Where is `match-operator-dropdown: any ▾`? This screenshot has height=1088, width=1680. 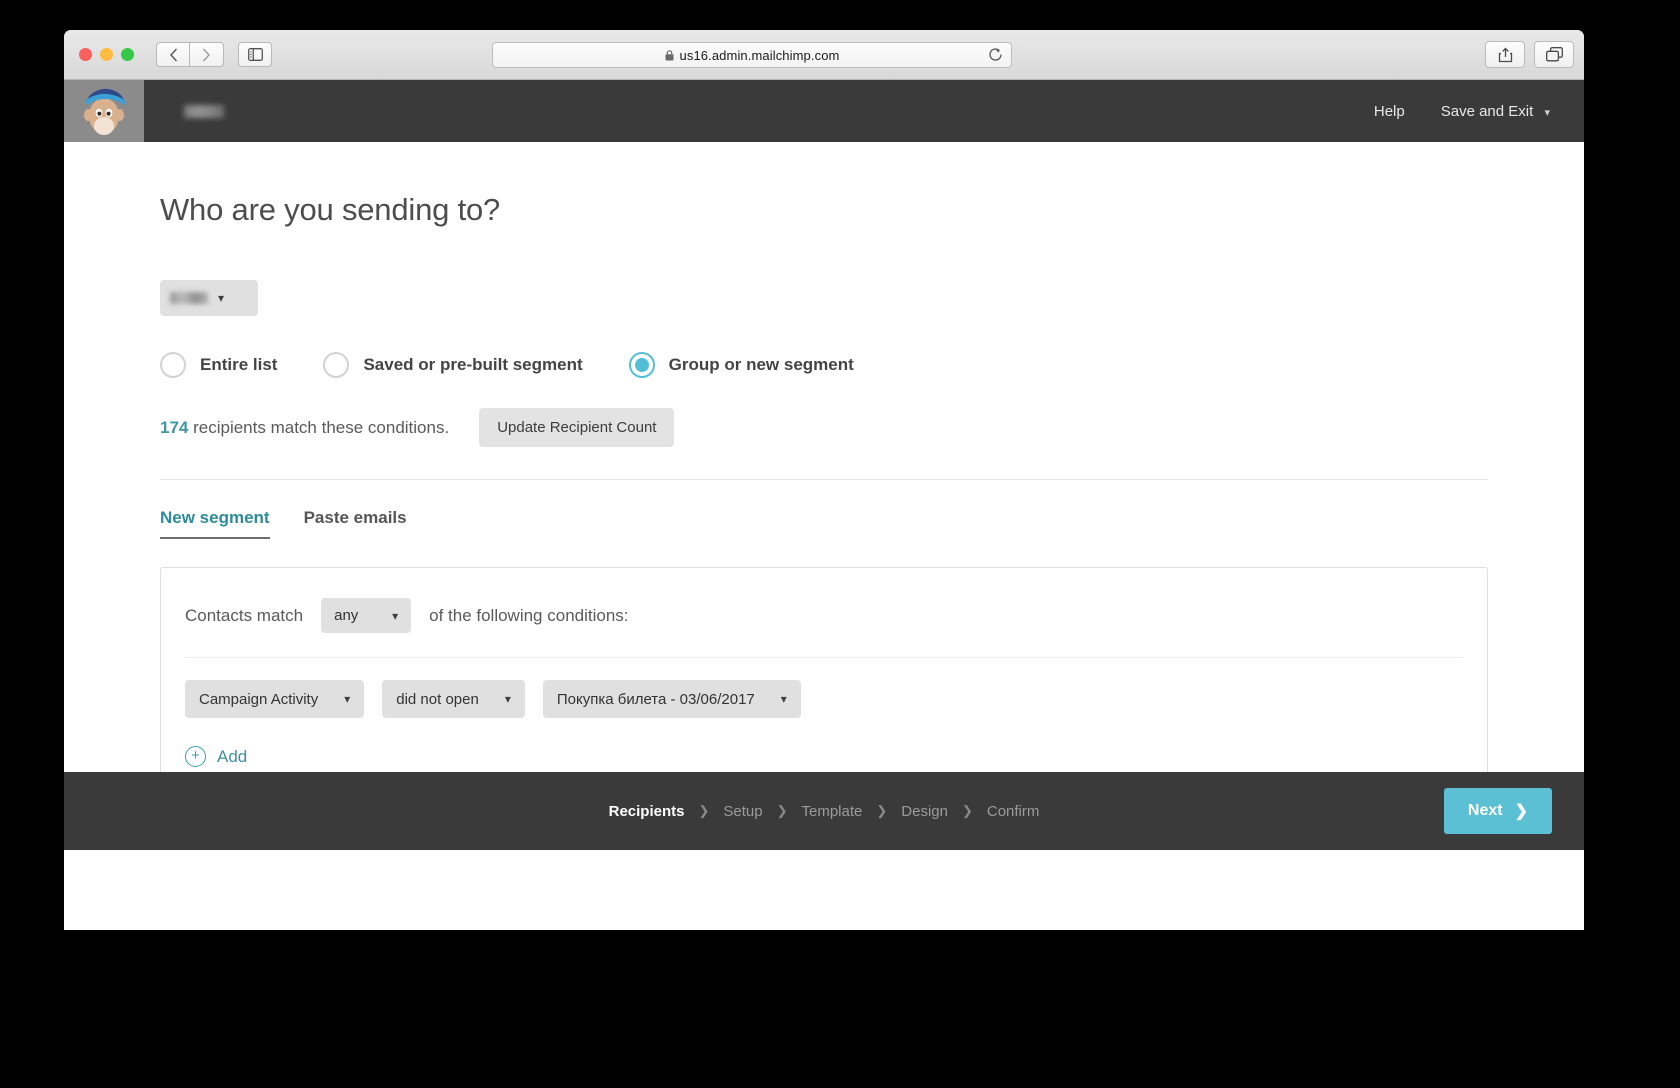 match-operator-dropdown: any ▾ is located at coordinates (366, 615).